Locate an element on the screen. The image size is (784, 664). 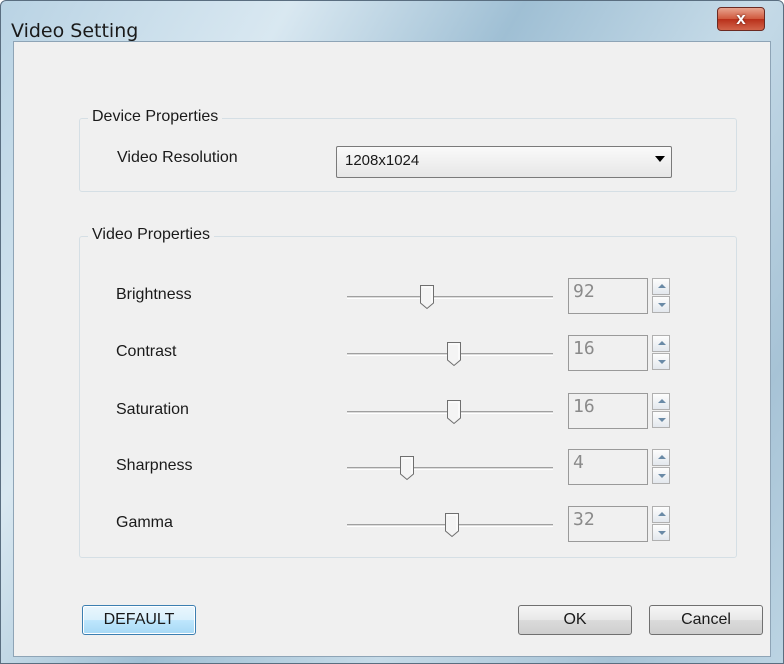
sharpness-slider-thumb is located at coordinates (407, 468).